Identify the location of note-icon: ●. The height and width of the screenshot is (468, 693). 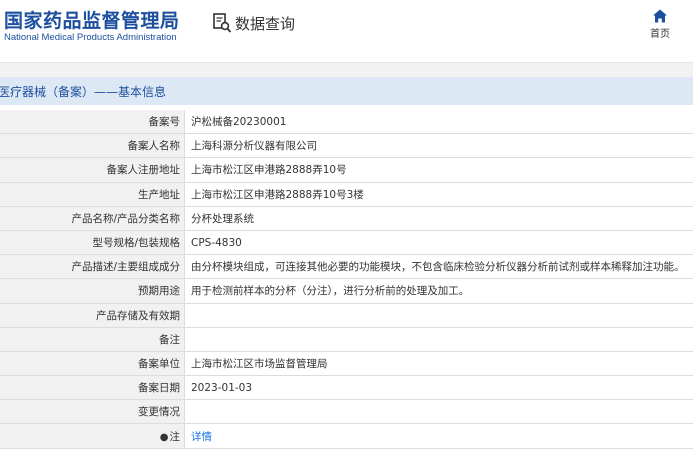
(164, 437).